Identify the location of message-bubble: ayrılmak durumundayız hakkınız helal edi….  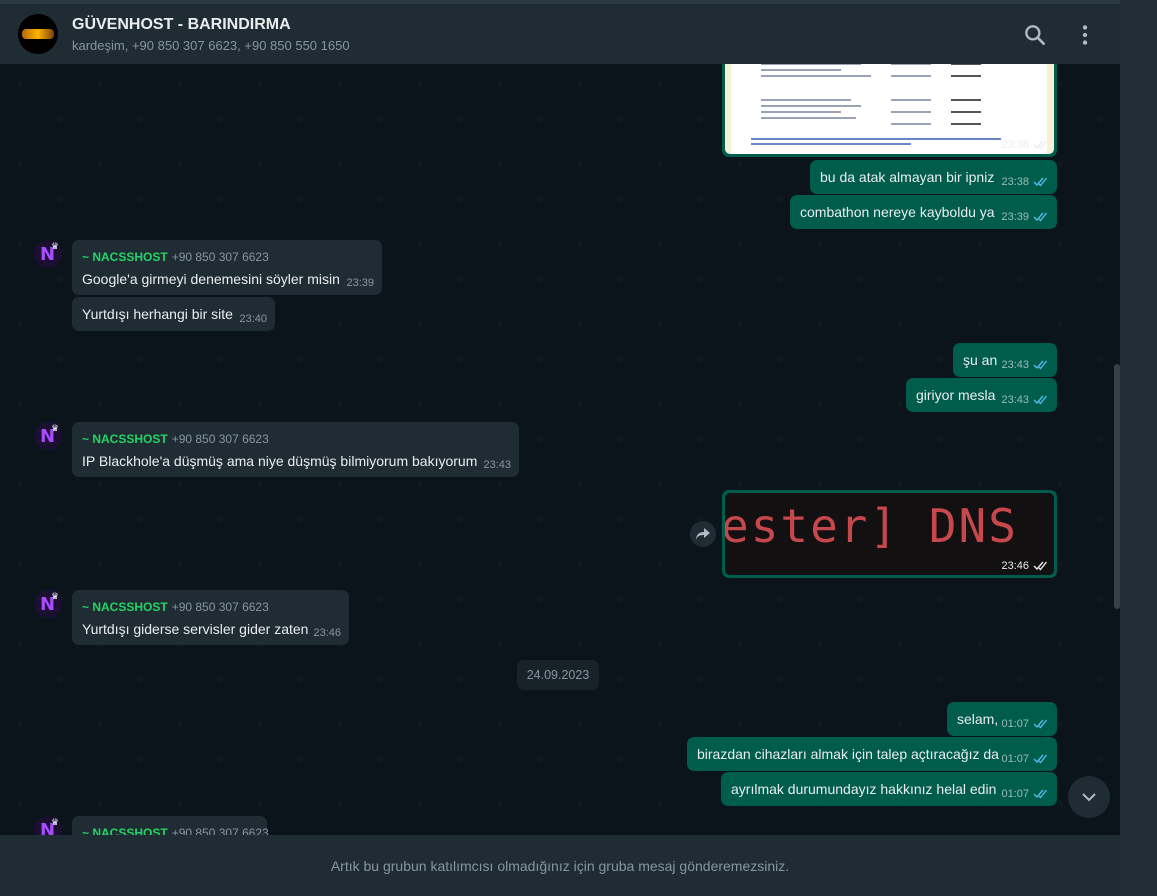
(889, 789).